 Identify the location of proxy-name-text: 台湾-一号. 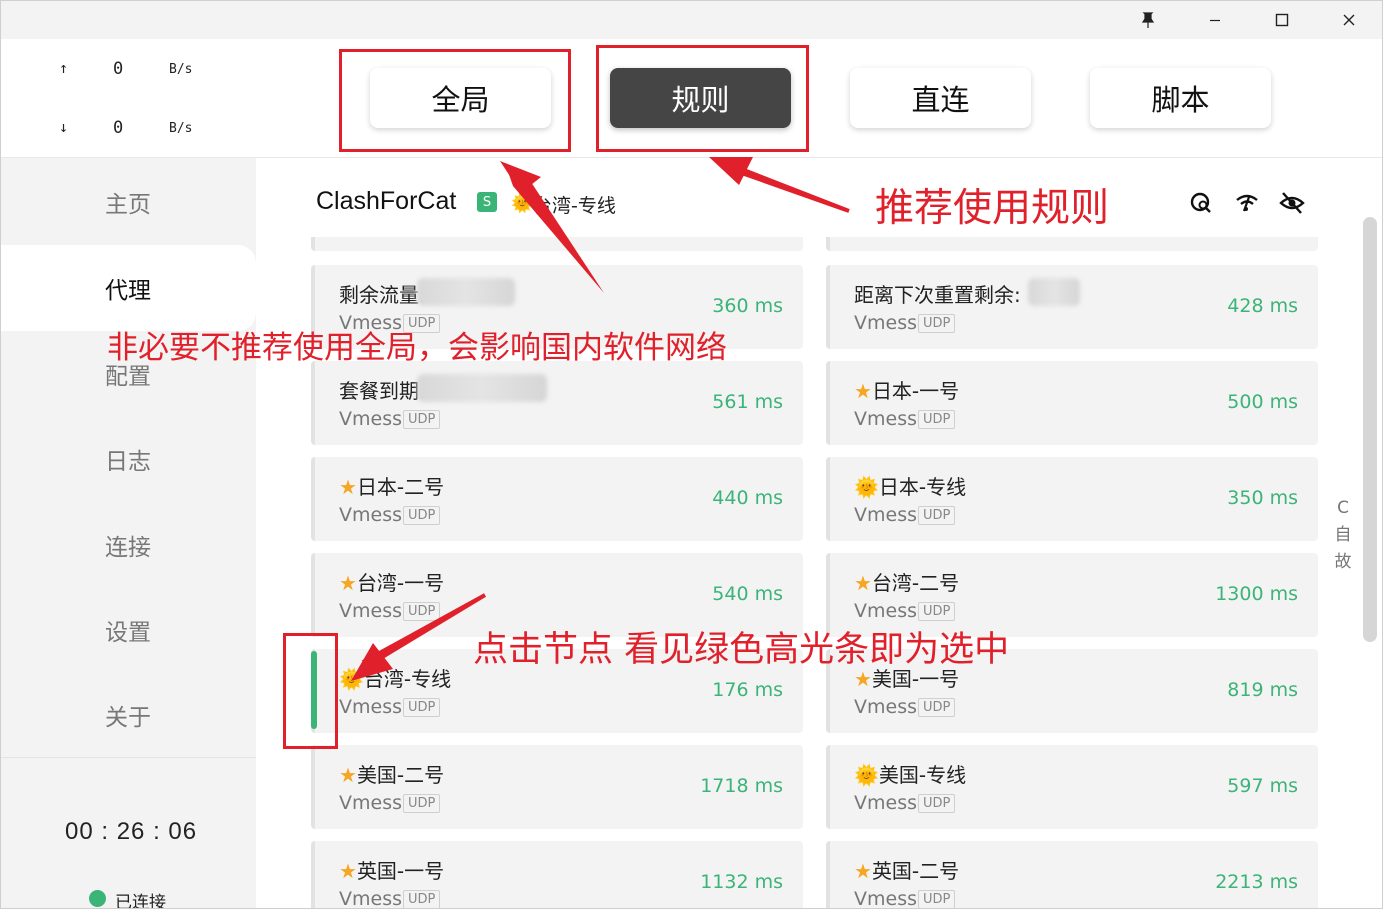
(400, 583).